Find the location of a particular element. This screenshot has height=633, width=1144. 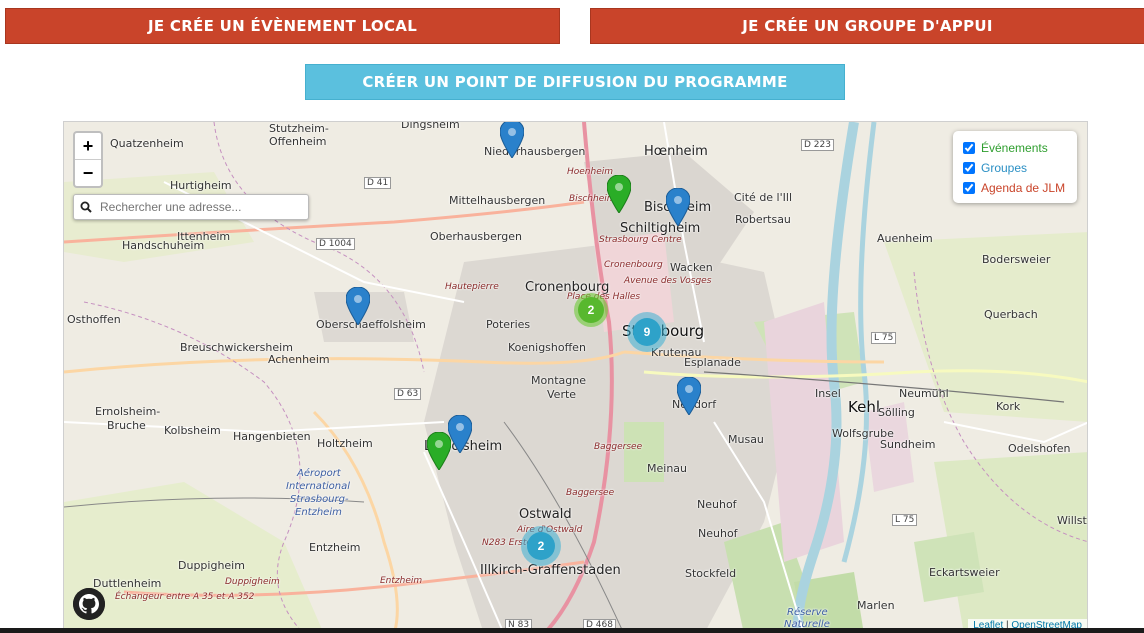

place-label: Marlen is located at coordinates (876, 605).